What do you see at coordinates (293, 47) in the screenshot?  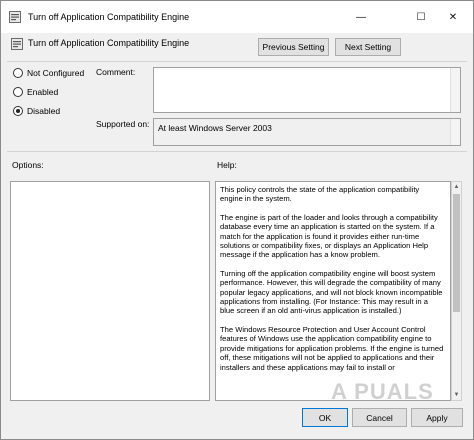 I see `previous-setting-button: Previous Setting` at bounding box center [293, 47].